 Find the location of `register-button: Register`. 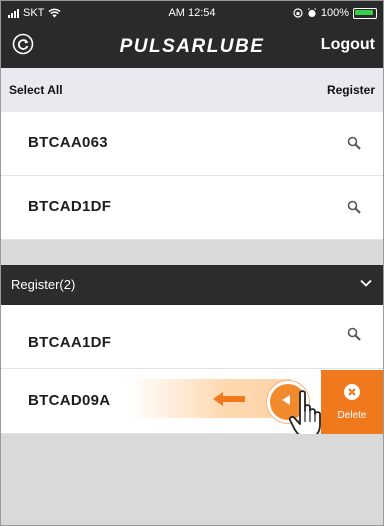

register-button: Register is located at coordinates (351, 90).